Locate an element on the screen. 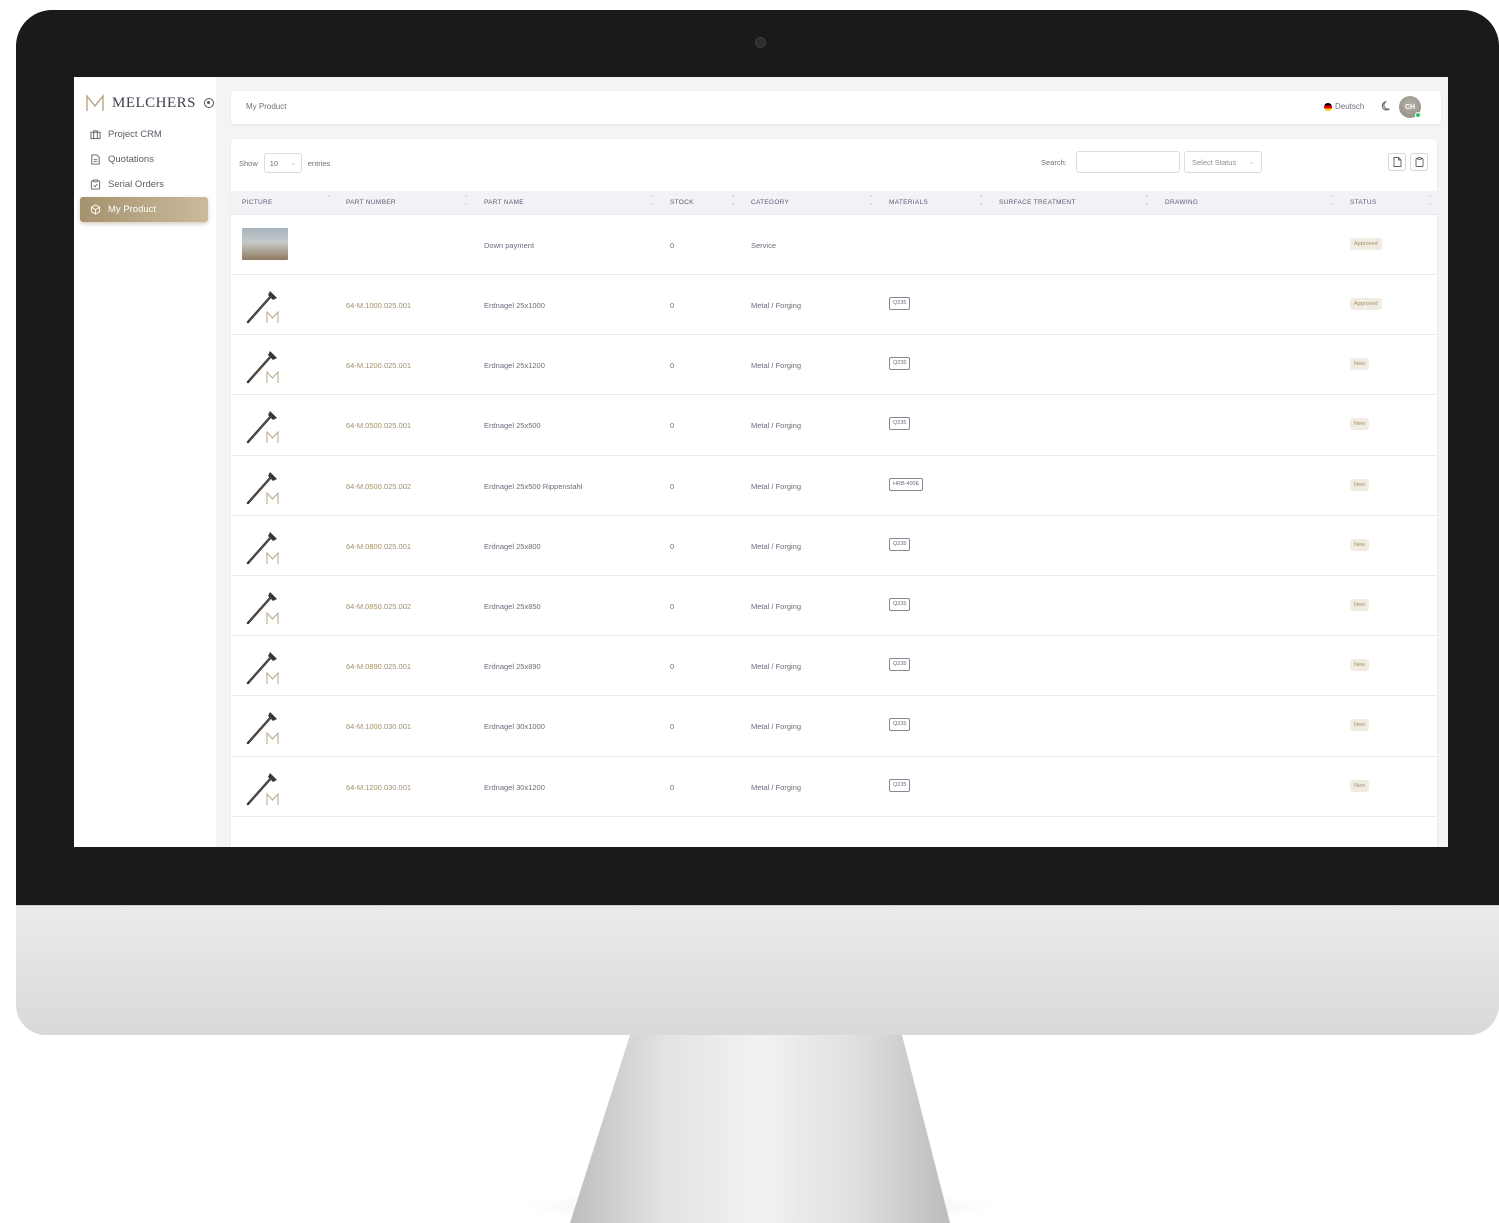 This screenshot has width=1499, height=1223. column-header-category: Category is located at coordinates (770, 202).